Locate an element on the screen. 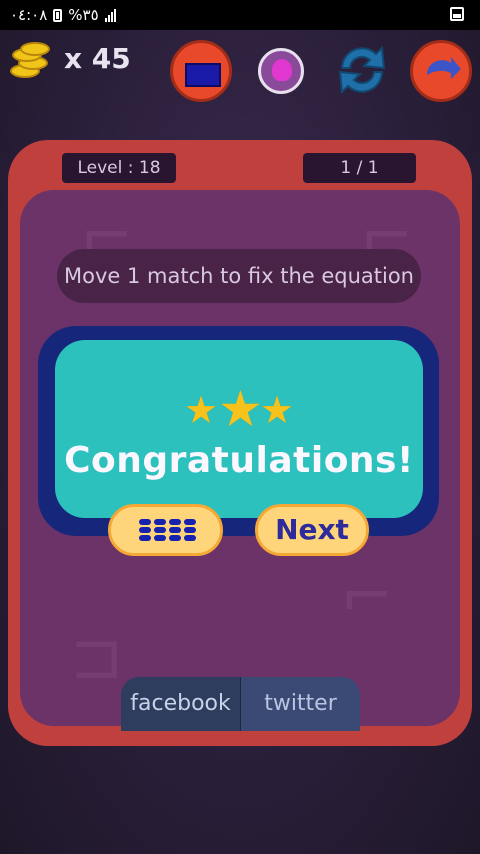 This screenshot has height=854, width=480. level-select-button is located at coordinates (201, 71).